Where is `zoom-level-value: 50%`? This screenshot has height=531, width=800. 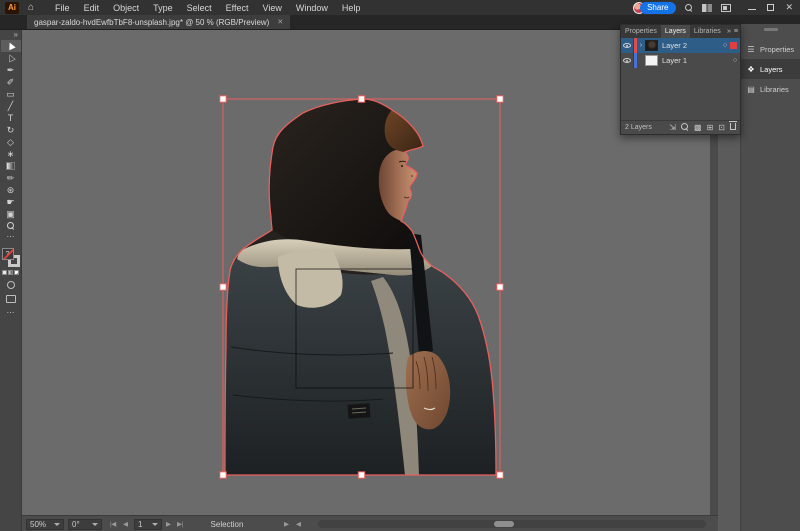 zoom-level-value: 50% is located at coordinates (38, 524).